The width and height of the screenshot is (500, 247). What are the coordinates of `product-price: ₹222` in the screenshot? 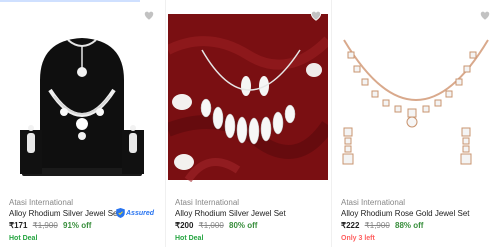 It's located at (350, 225).